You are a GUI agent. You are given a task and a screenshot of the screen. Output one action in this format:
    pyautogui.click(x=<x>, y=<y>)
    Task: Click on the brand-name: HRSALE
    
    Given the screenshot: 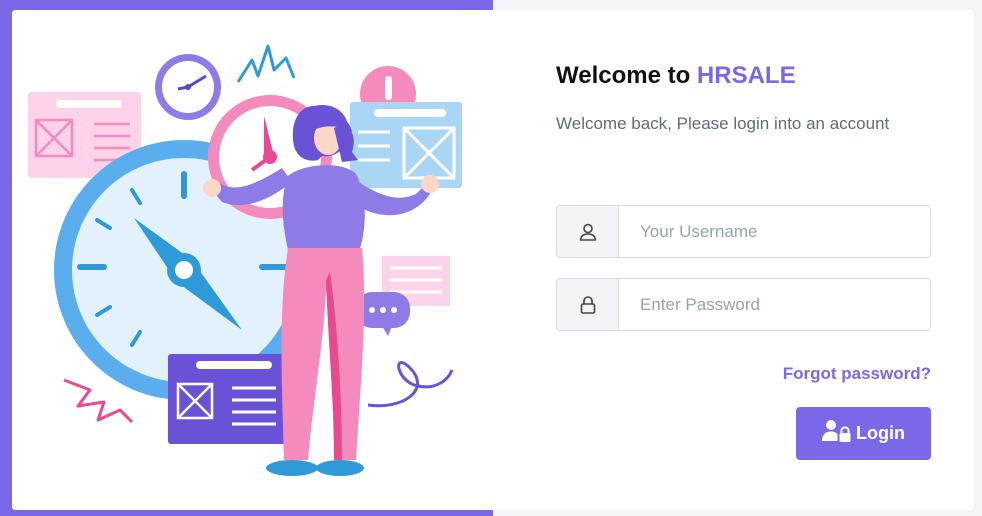 What is the action you would take?
    pyautogui.click(x=746, y=75)
    